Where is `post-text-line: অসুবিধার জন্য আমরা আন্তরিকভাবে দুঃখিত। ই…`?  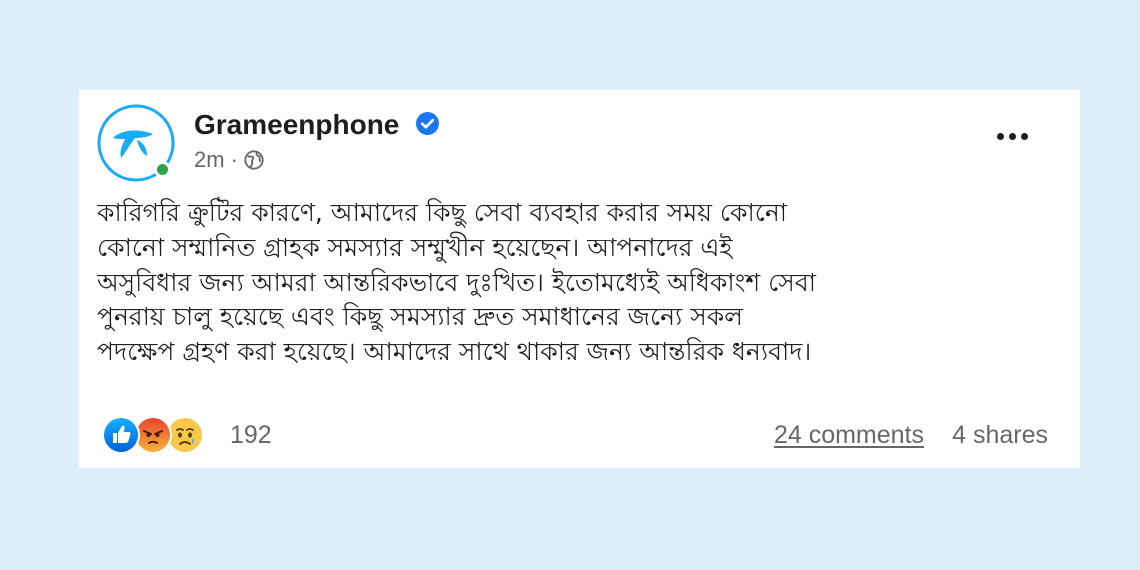
post-text-line: অসুবিধার জন্য আমরা আন্তরিকভাবে দুঃখিত। ই… is located at coordinates (456, 282).